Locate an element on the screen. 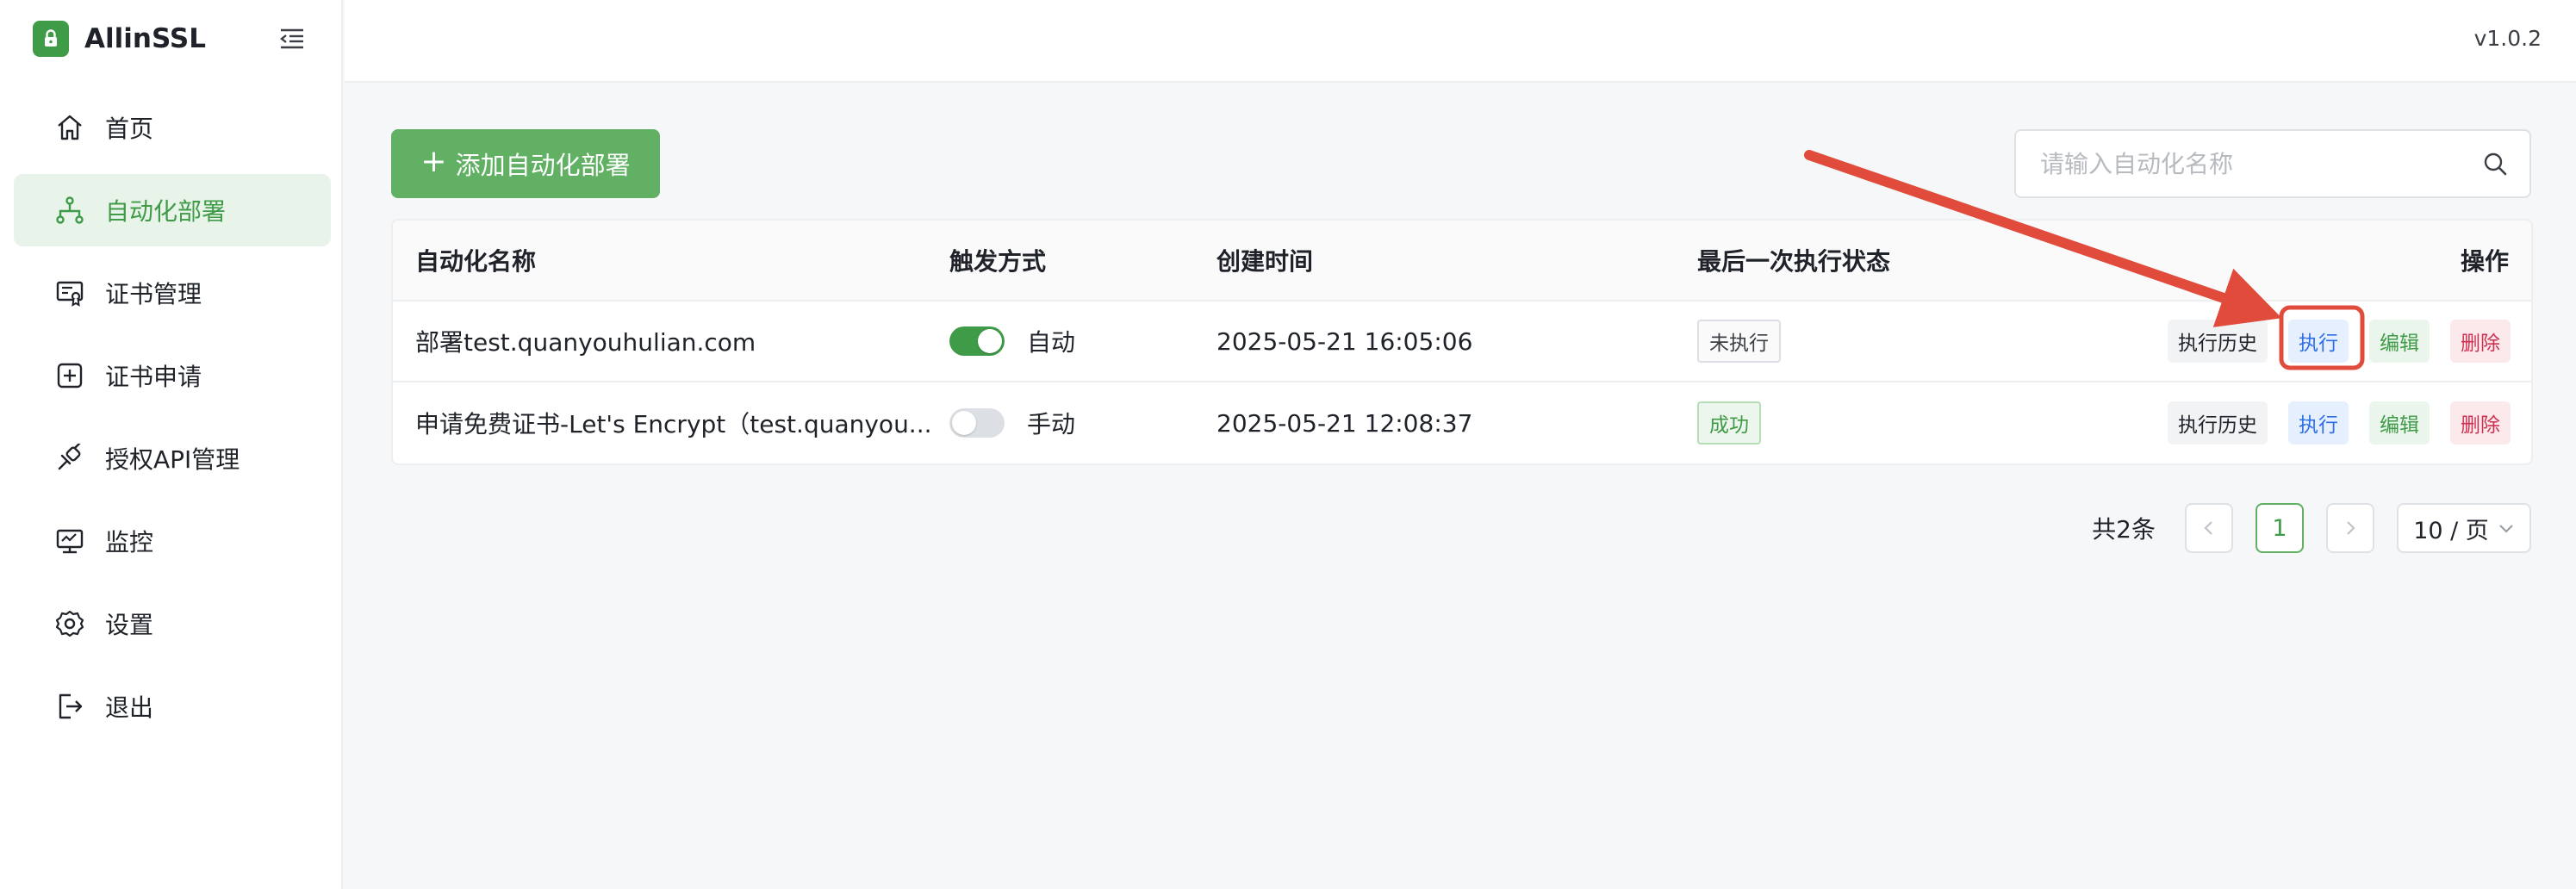 The width and height of the screenshot is (2576, 889). brand: AllinSSL is located at coordinates (120, 39).